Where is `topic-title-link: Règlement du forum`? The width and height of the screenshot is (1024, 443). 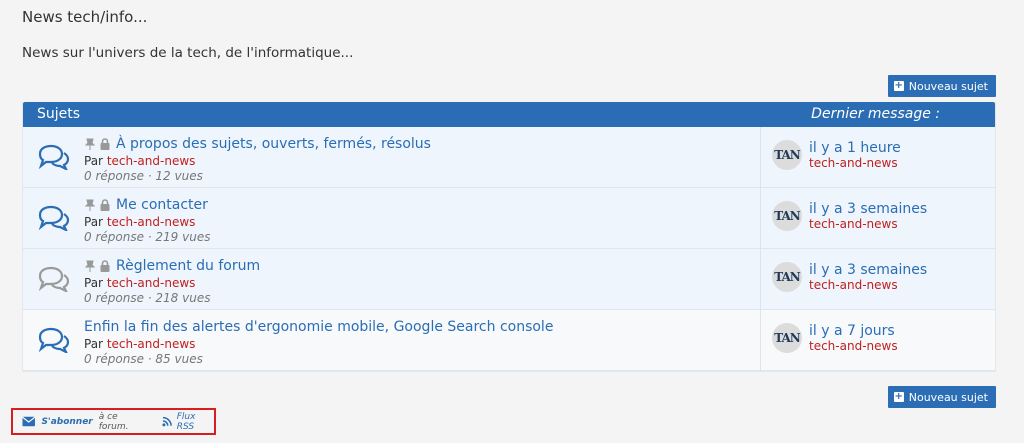
topic-title-link: Règlement du forum is located at coordinates (188, 266).